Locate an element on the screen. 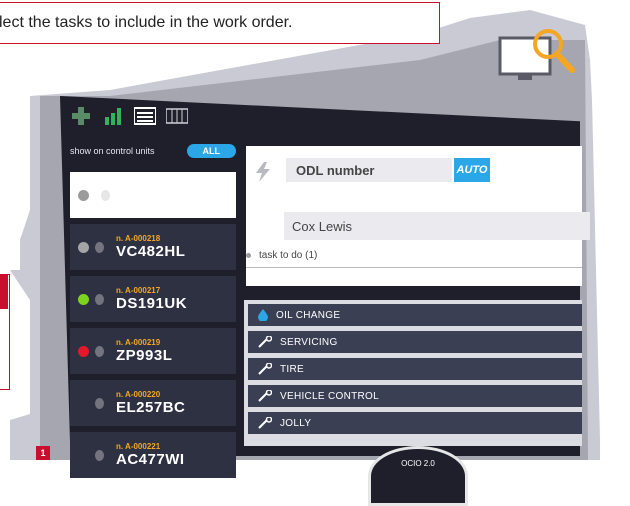 The height and width of the screenshot is (506, 630). unit-row: n. A-000219 ZP993L is located at coordinates (153, 351).